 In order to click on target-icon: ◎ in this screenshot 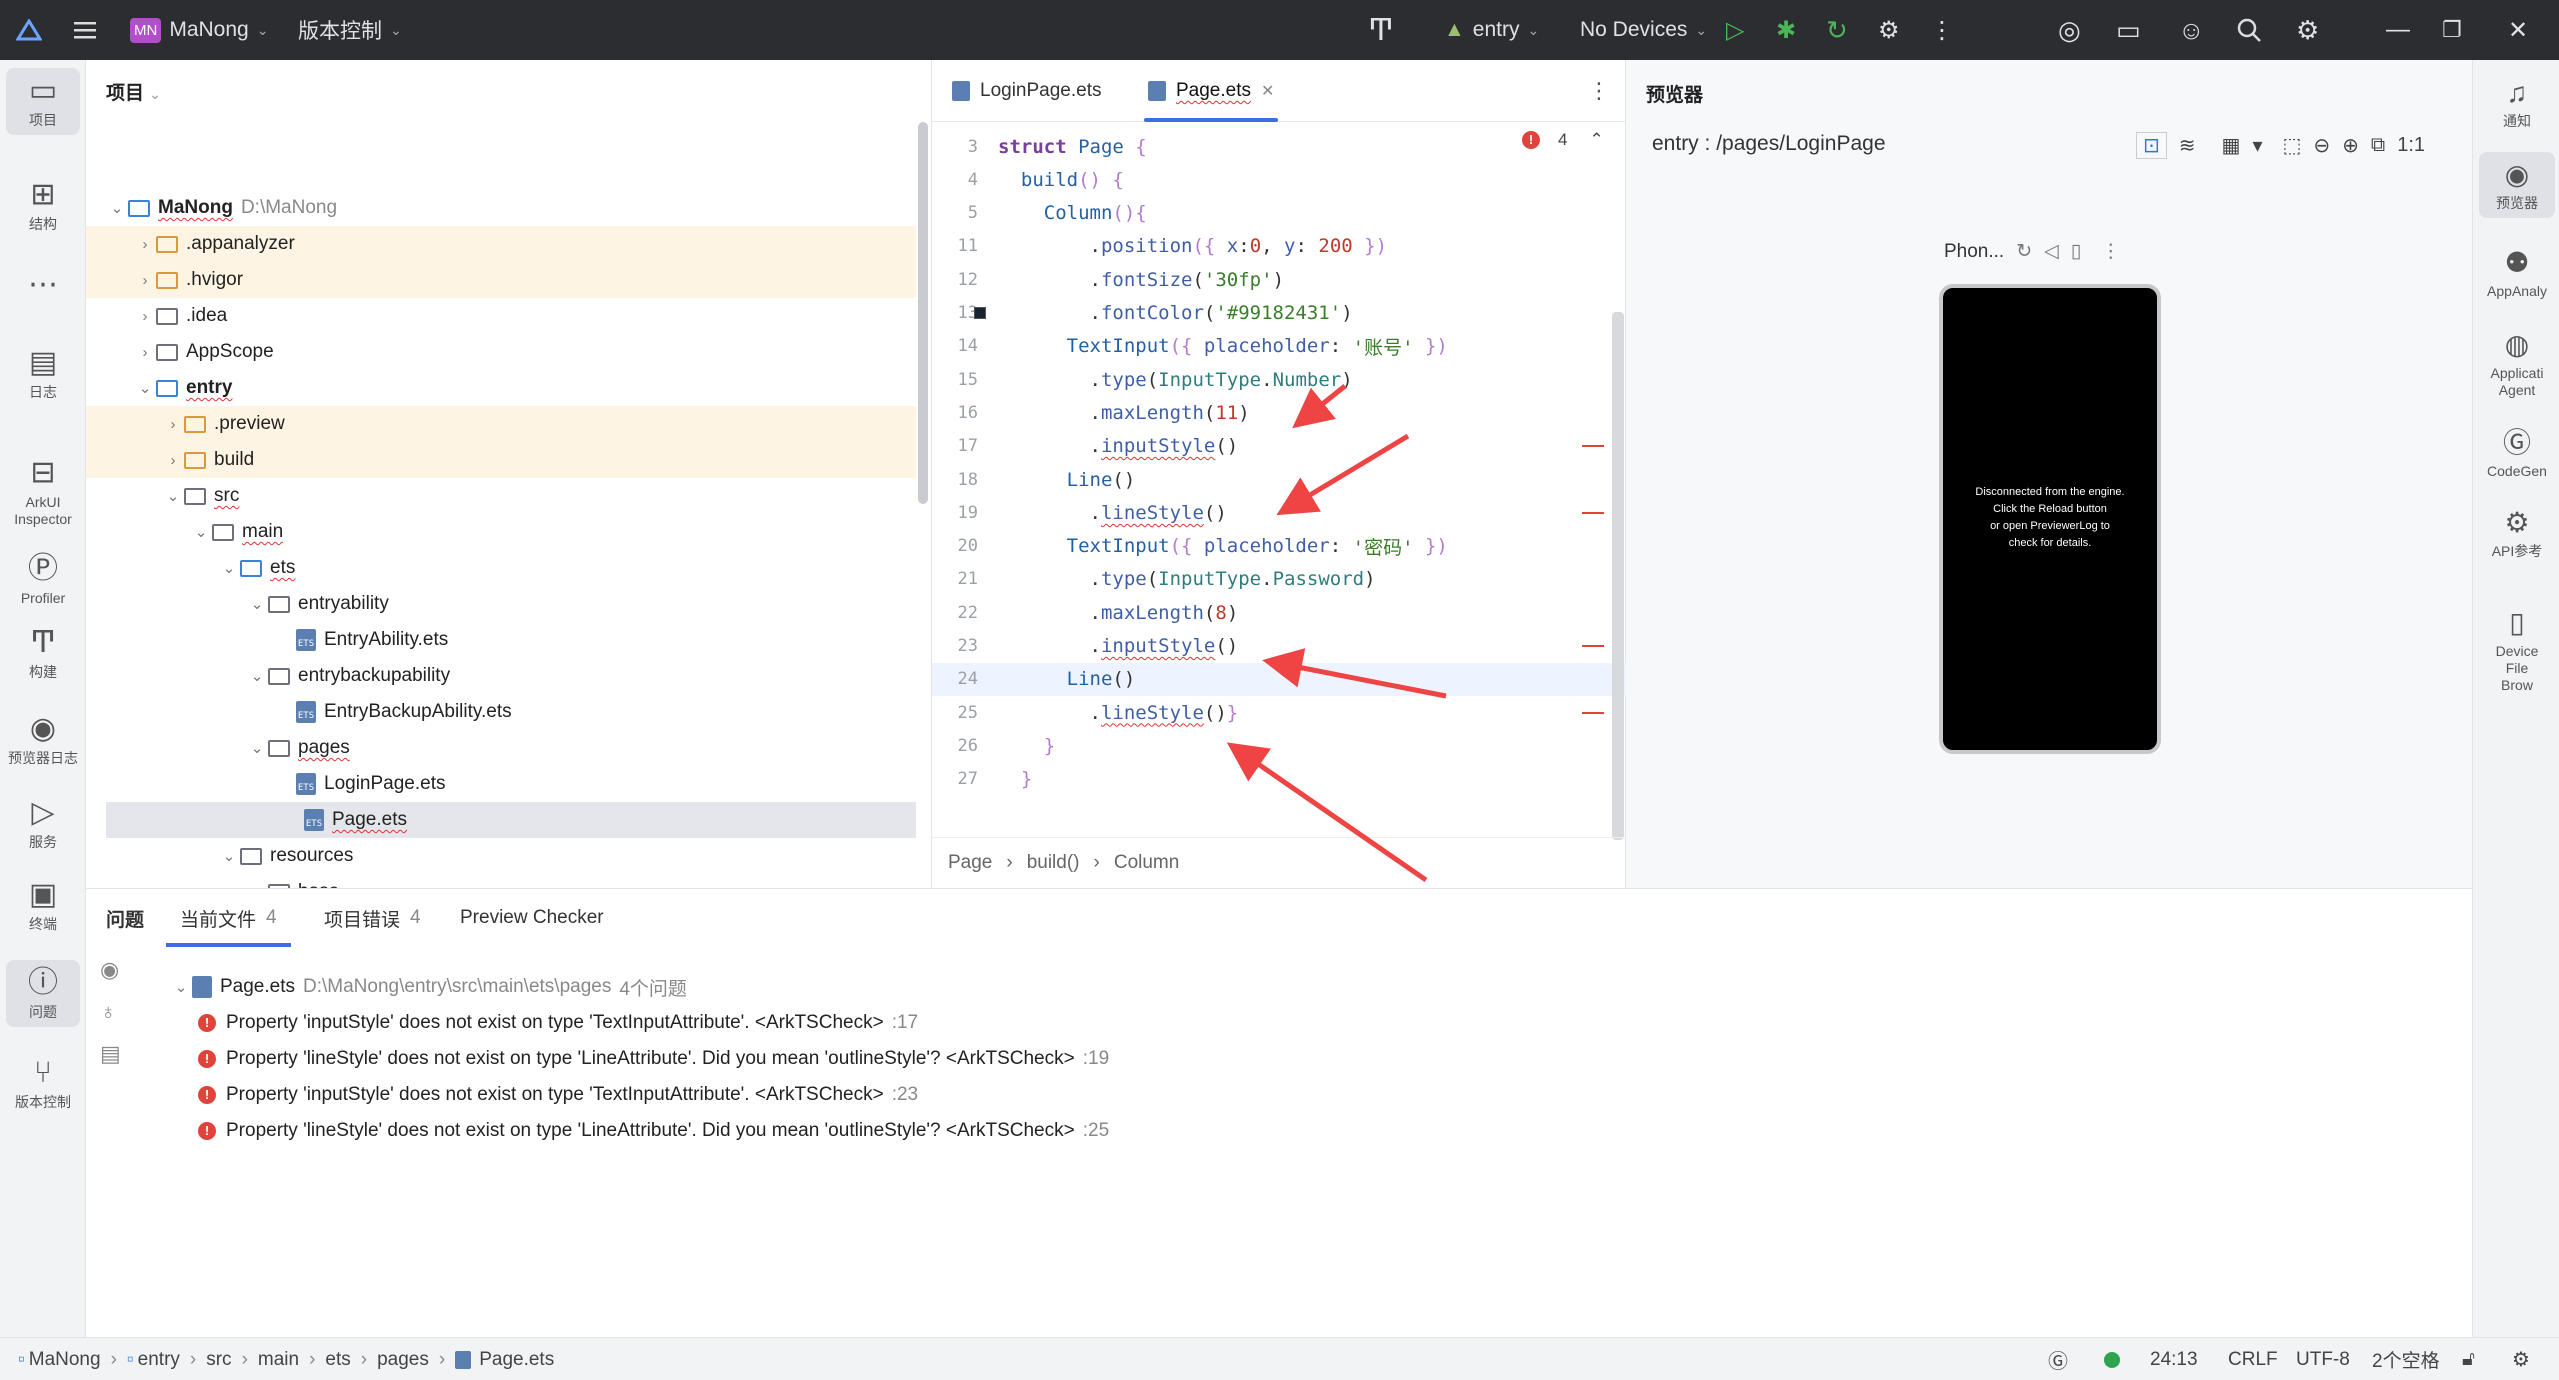, I will do `click(2069, 30)`.